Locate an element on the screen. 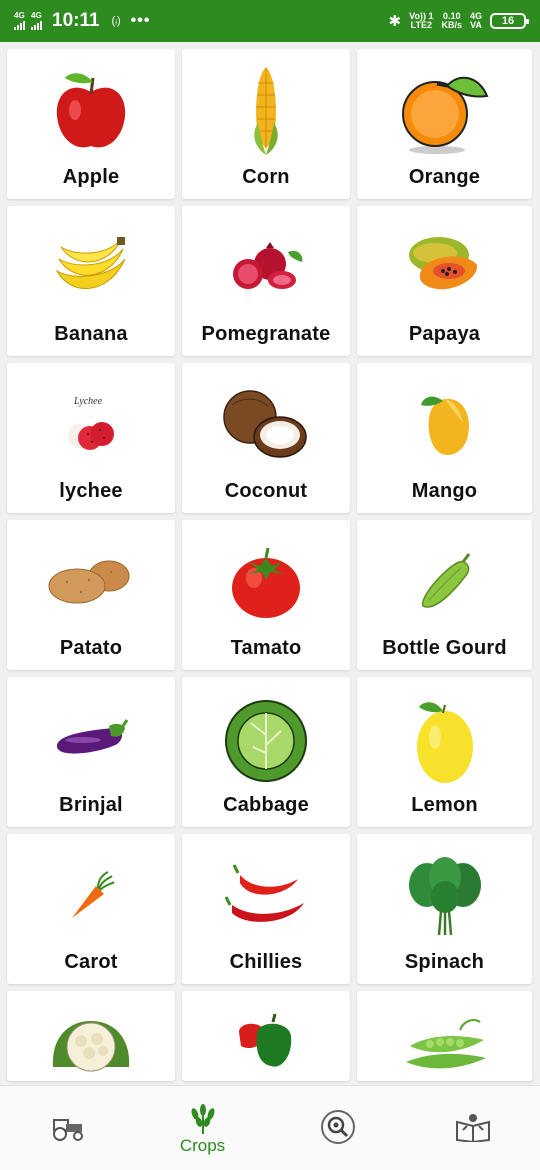  tomato-icon is located at coordinates (266, 582).